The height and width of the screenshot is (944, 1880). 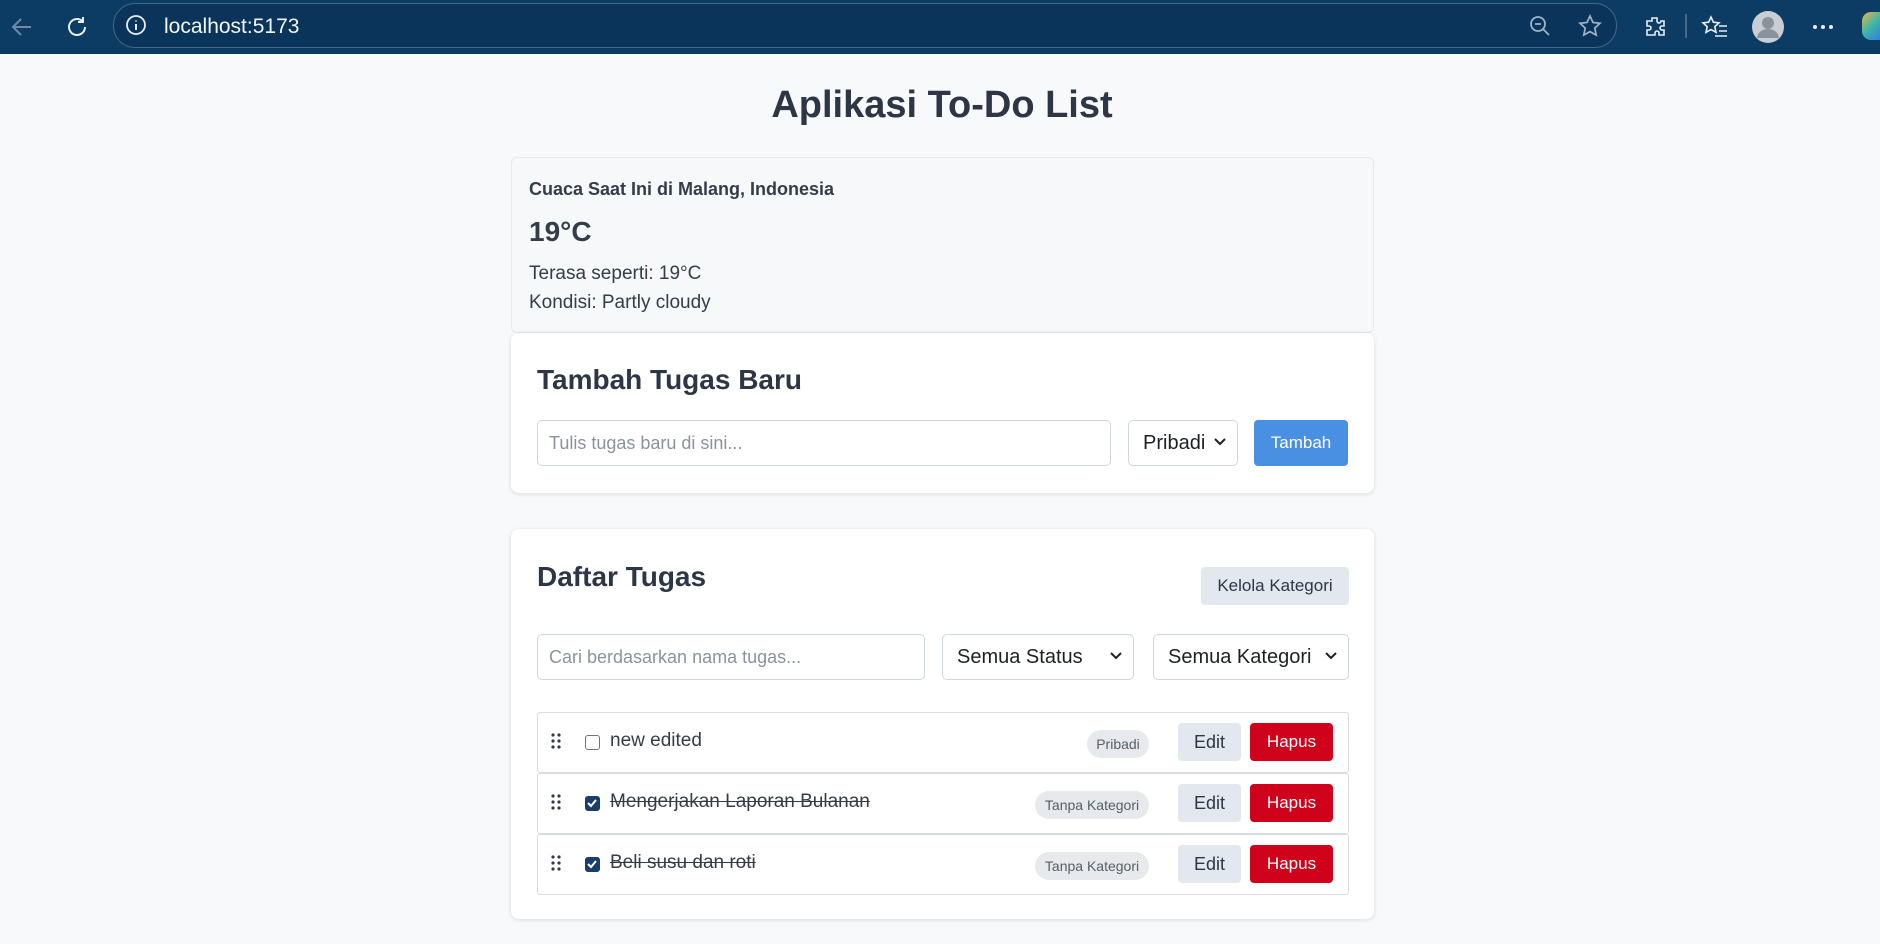 What do you see at coordinates (1768, 27) in the screenshot?
I see `profile-icon` at bounding box center [1768, 27].